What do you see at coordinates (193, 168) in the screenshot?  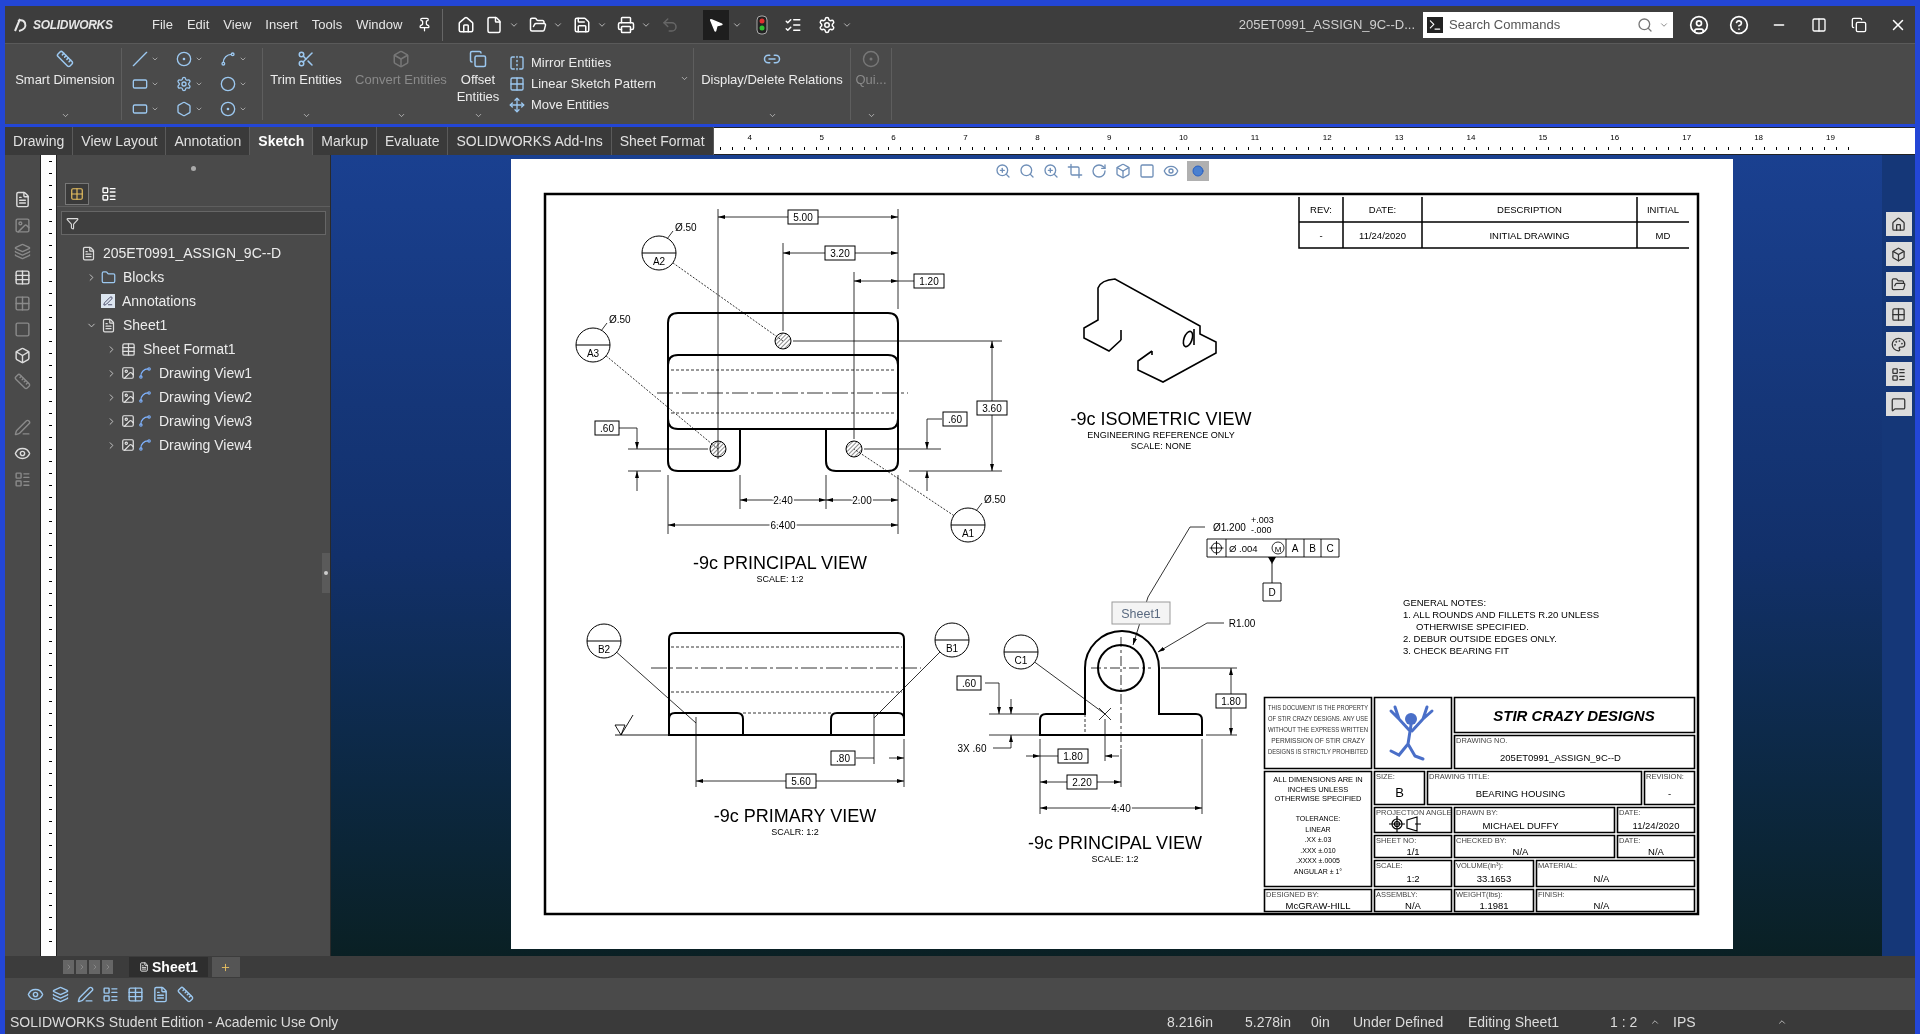 I see `panel-grip-icon` at bounding box center [193, 168].